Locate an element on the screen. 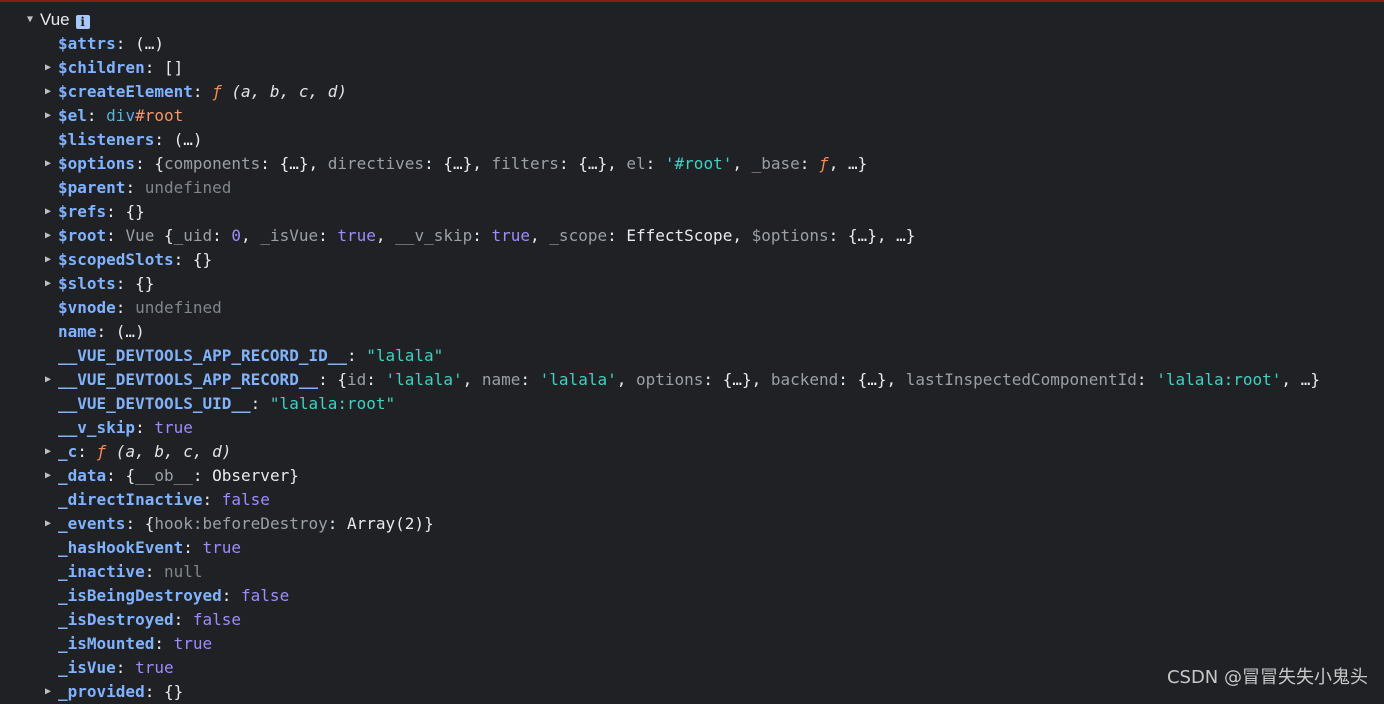 The image size is (1384, 704). property-key: $el is located at coordinates (72, 115).